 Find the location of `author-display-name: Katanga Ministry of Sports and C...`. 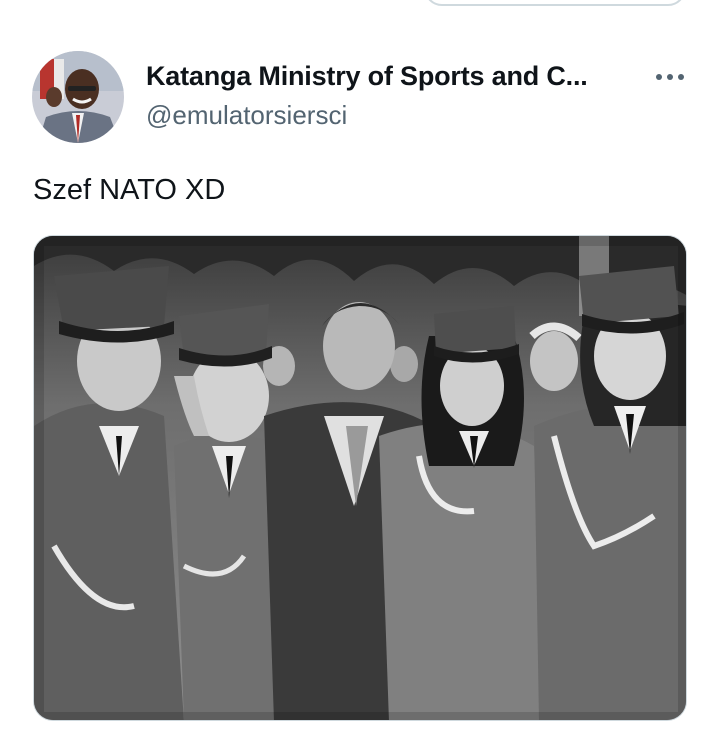

author-display-name: Katanga Ministry of Sports and C... is located at coordinates (367, 76).